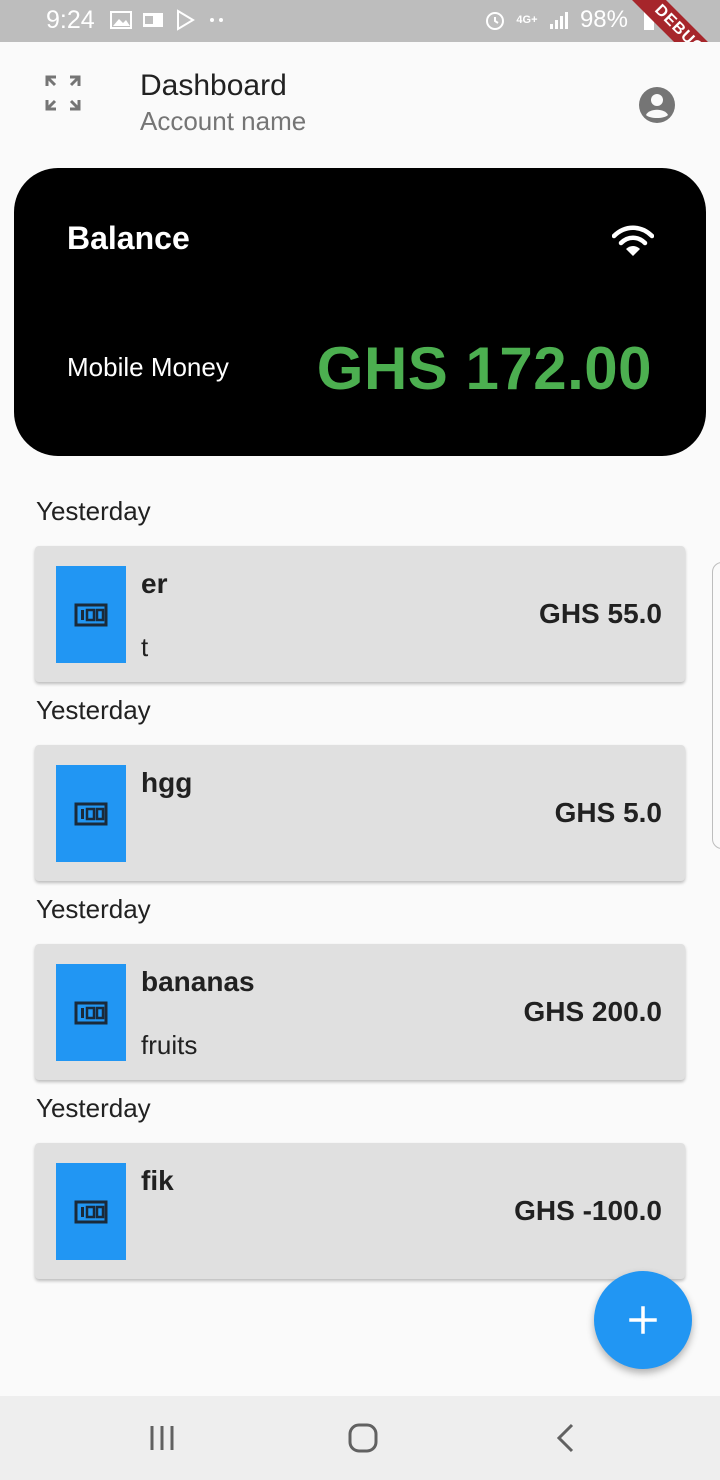  Describe the element at coordinates (484, 368) in the screenshot. I see `balance-amount: GHS 172.00` at that location.